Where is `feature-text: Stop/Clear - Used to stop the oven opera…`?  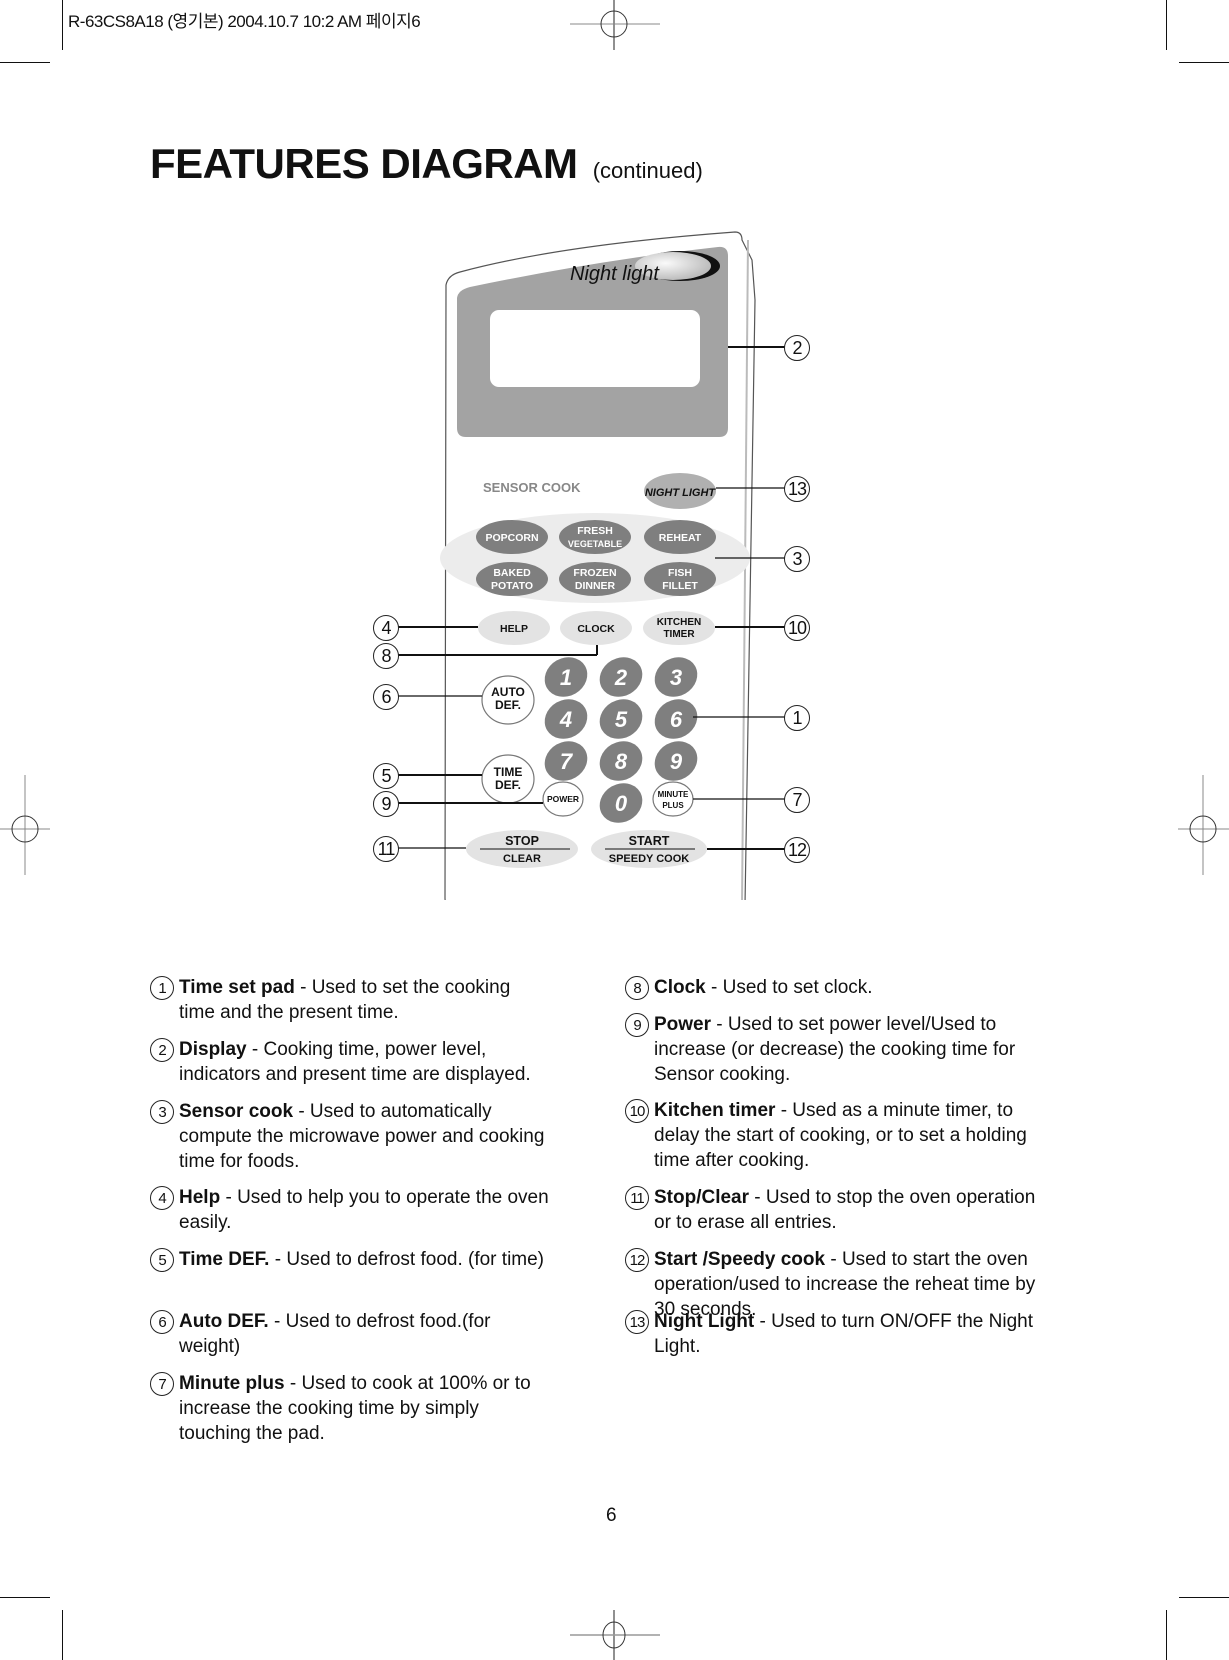 feature-text: Stop/Clear - Used to stop the oven opera… is located at coordinates (847, 1210).